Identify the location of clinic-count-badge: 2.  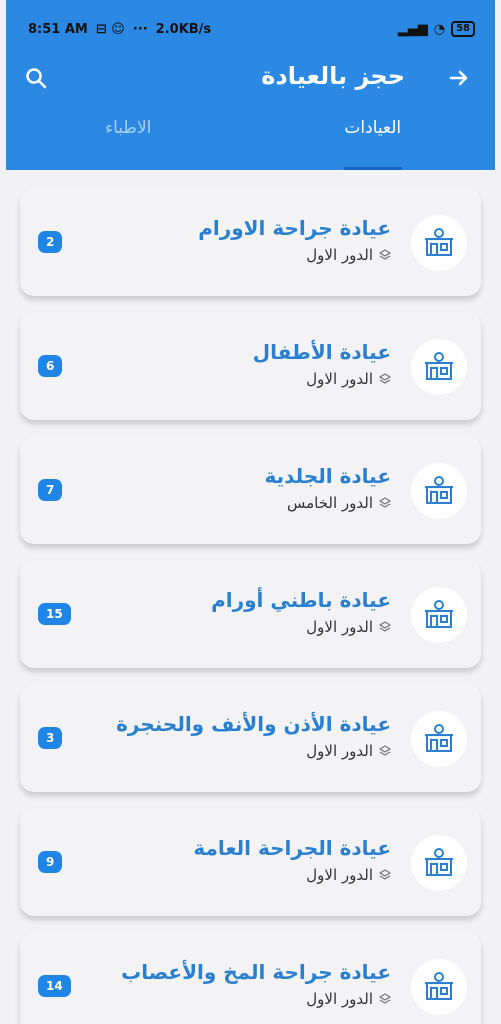
(50, 242).